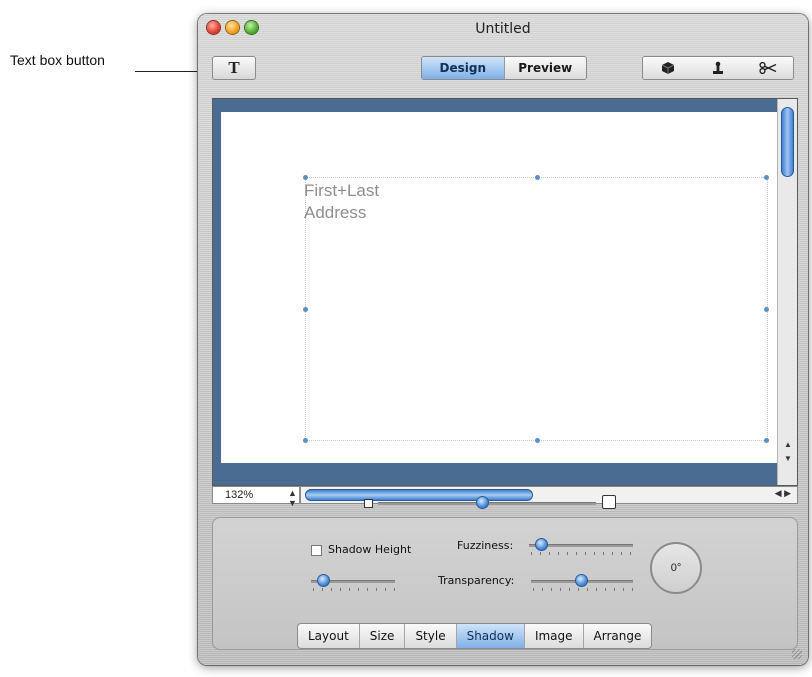 The width and height of the screenshot is (812, 677). I want to click on tab-size: Size, so click(383, 636).